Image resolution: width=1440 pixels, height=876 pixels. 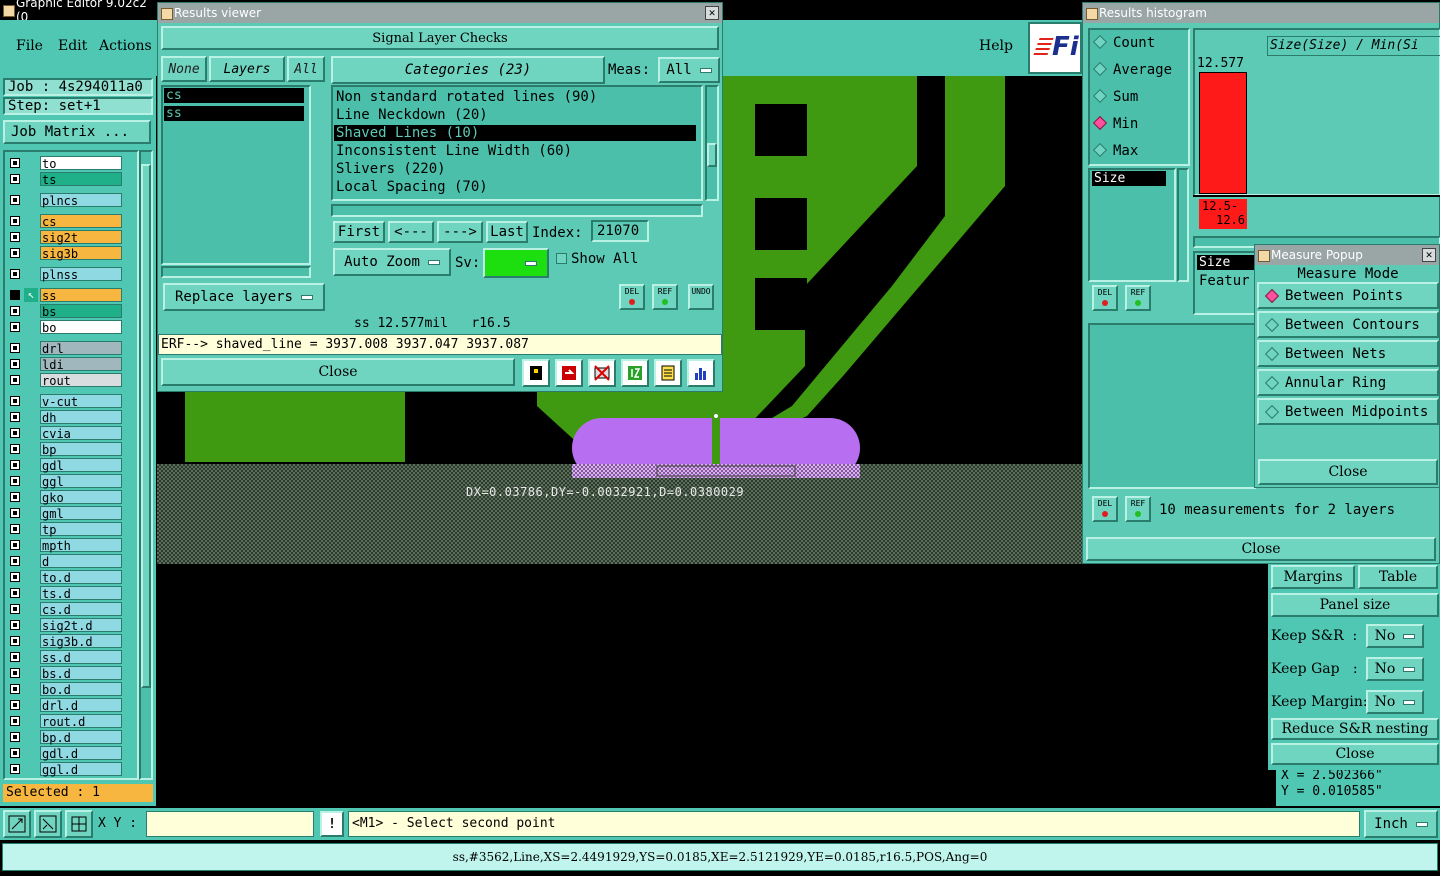 I want to click on last-button: Last, so click(x=507, y=232).